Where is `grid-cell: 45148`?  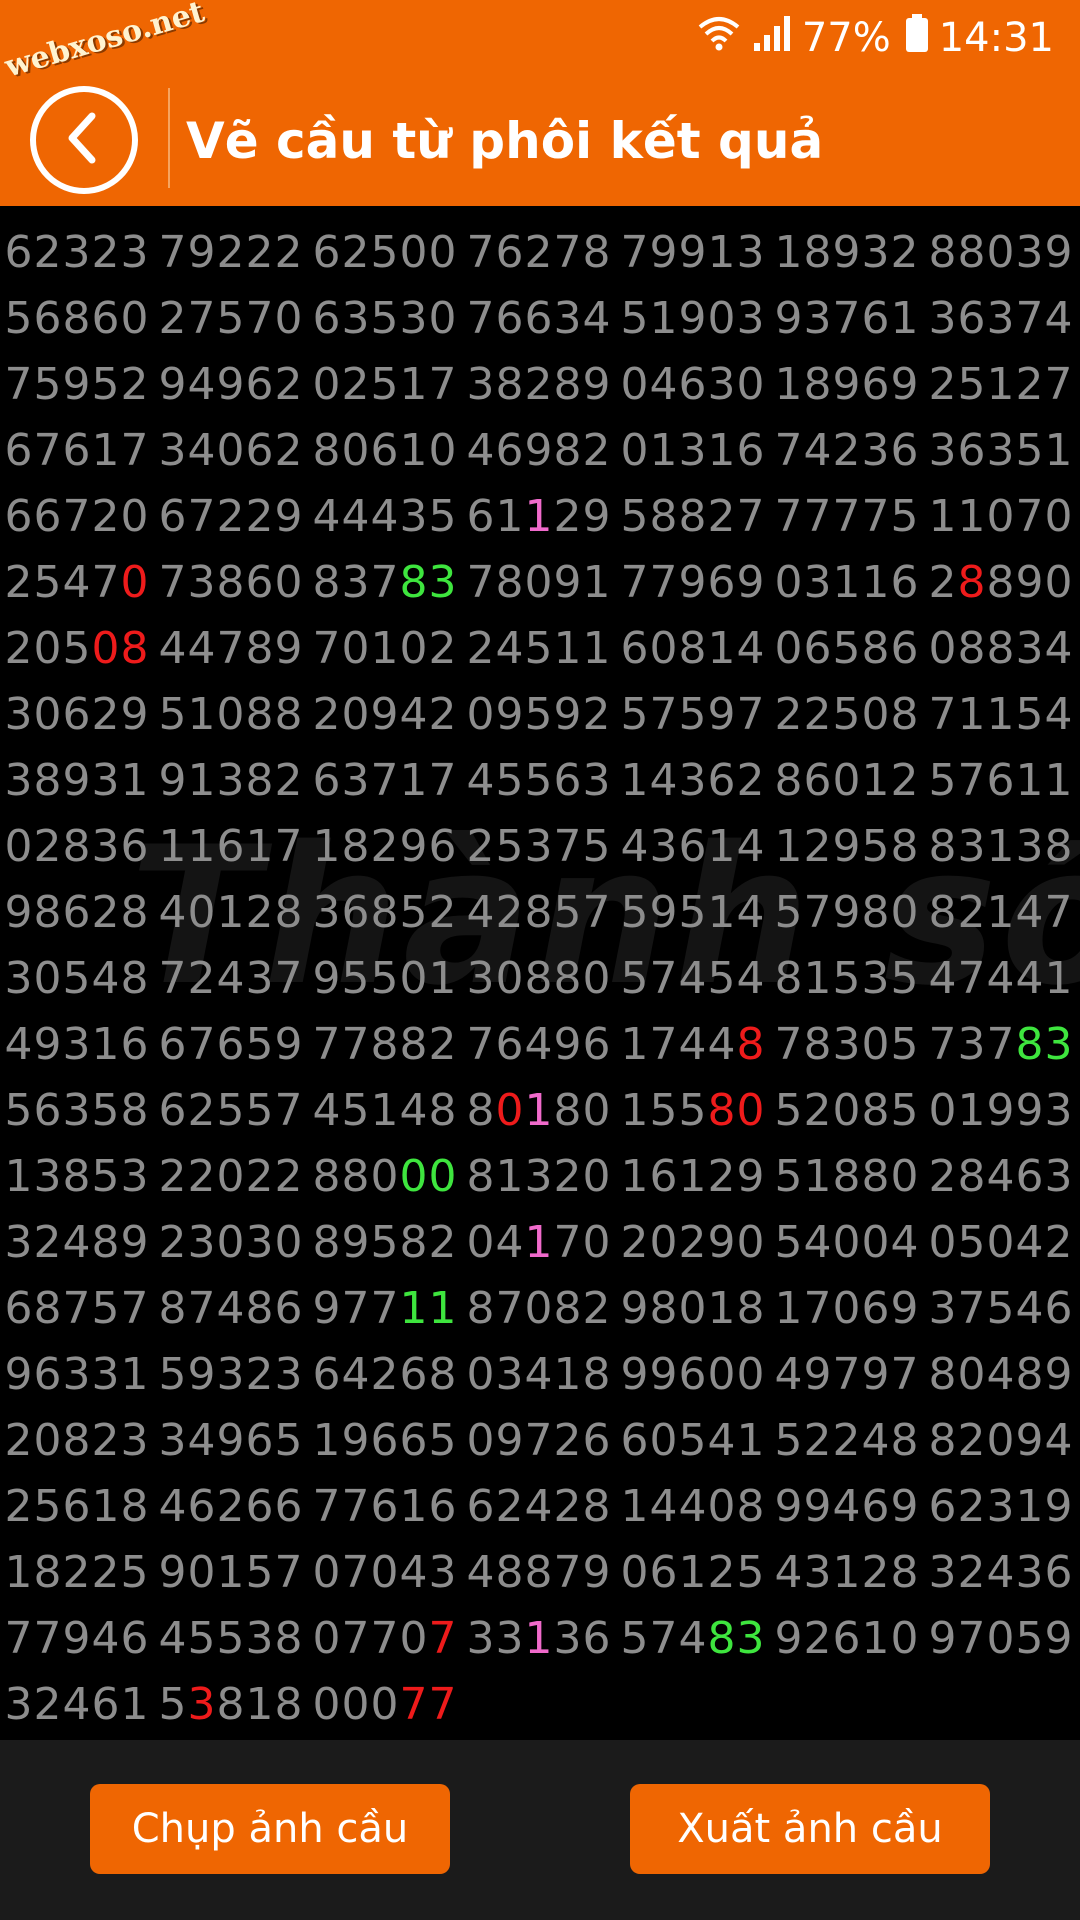
grid-cell: 45148 is located at coordinates (385, 1111).